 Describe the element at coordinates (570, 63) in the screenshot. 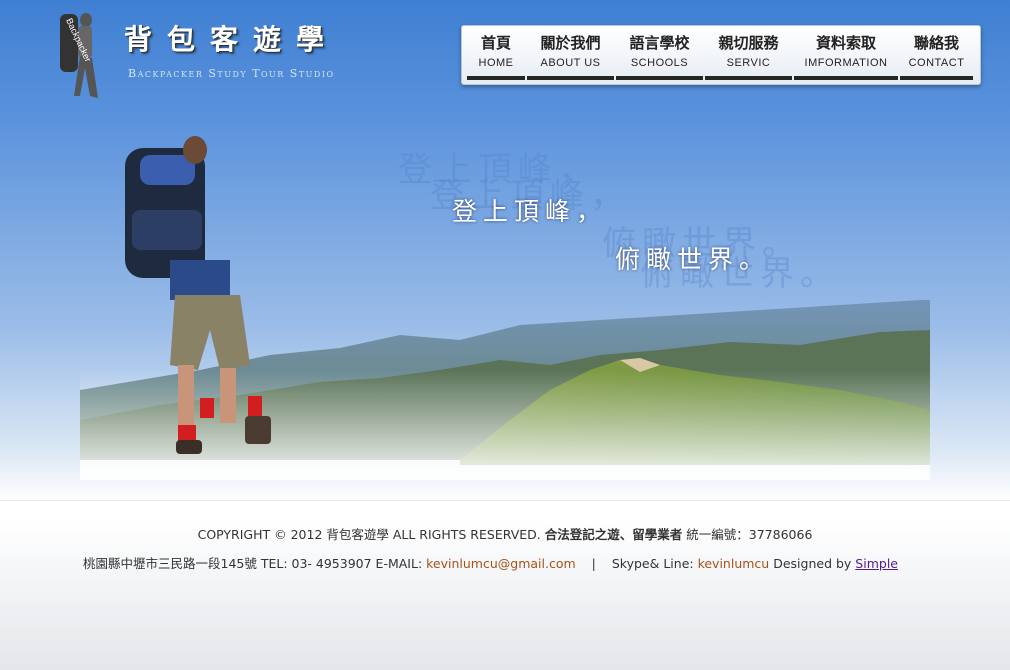

I see `nav-about-us-en: ABOUT US` at that location.